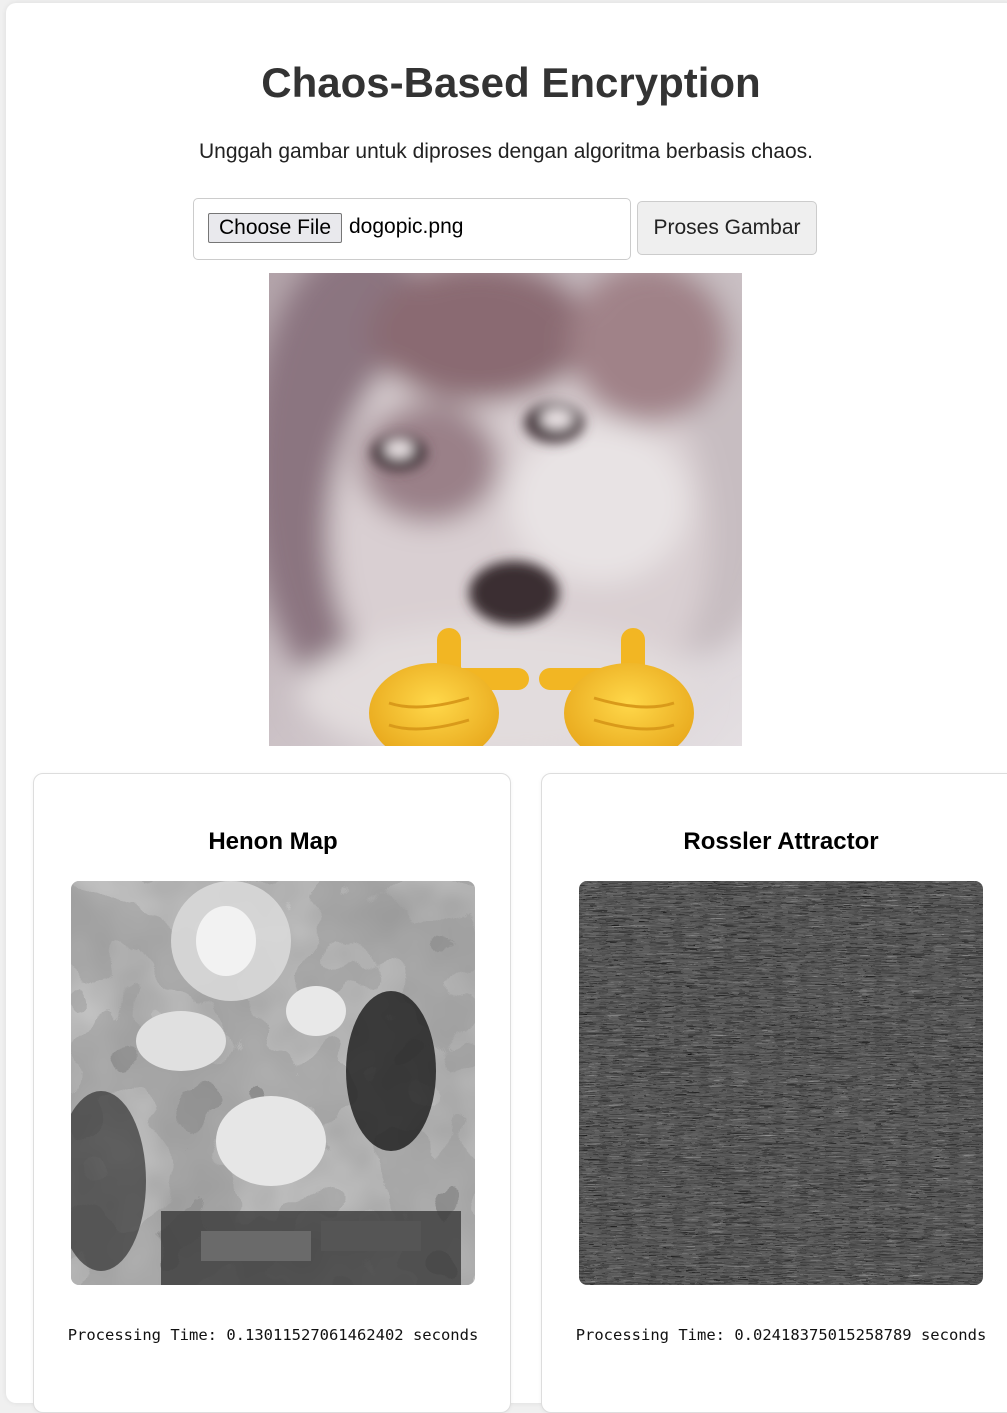 This screenshot has height=1413, width=1007. I want to click on file-input: Choose File dogopic.png, so click(412, 229).